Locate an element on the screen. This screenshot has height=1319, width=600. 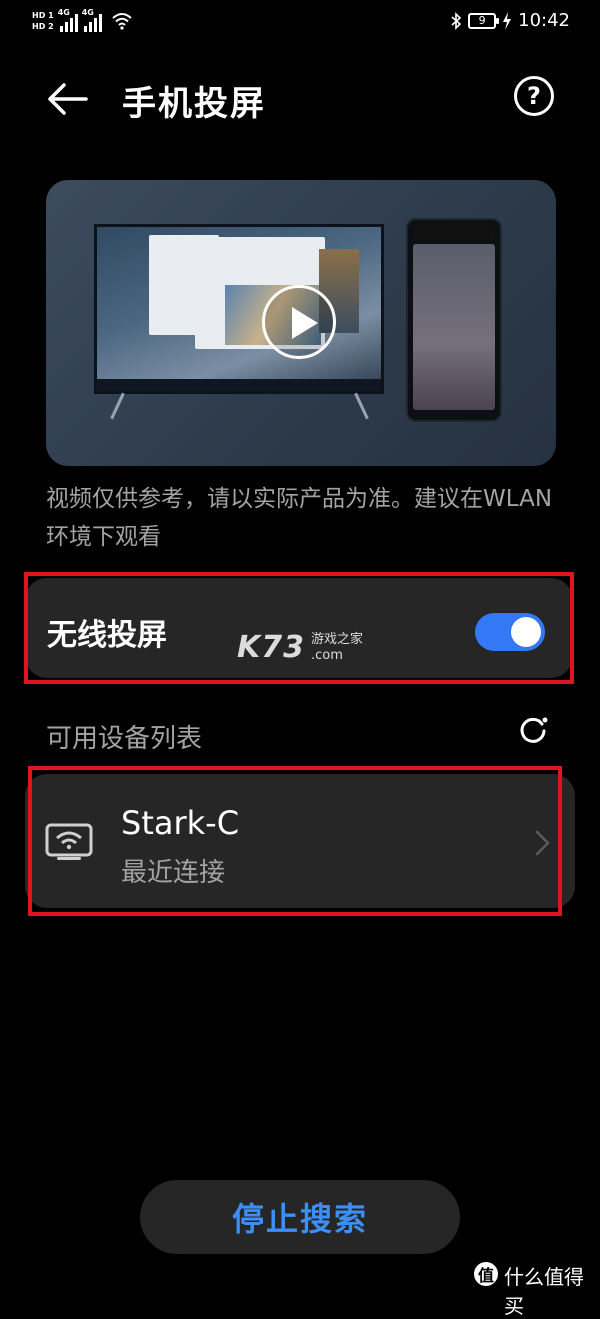
phone-illustration is located at coordinates (454, 320).